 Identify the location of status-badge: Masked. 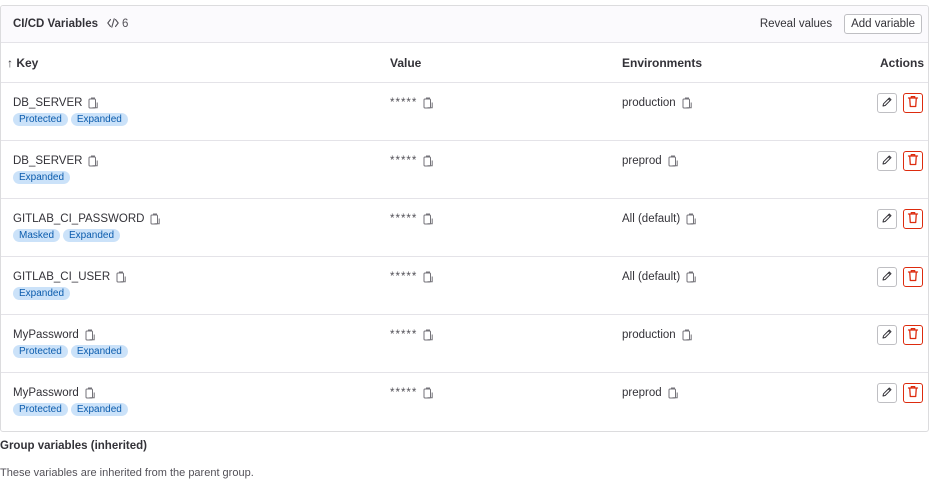
(37, 235).